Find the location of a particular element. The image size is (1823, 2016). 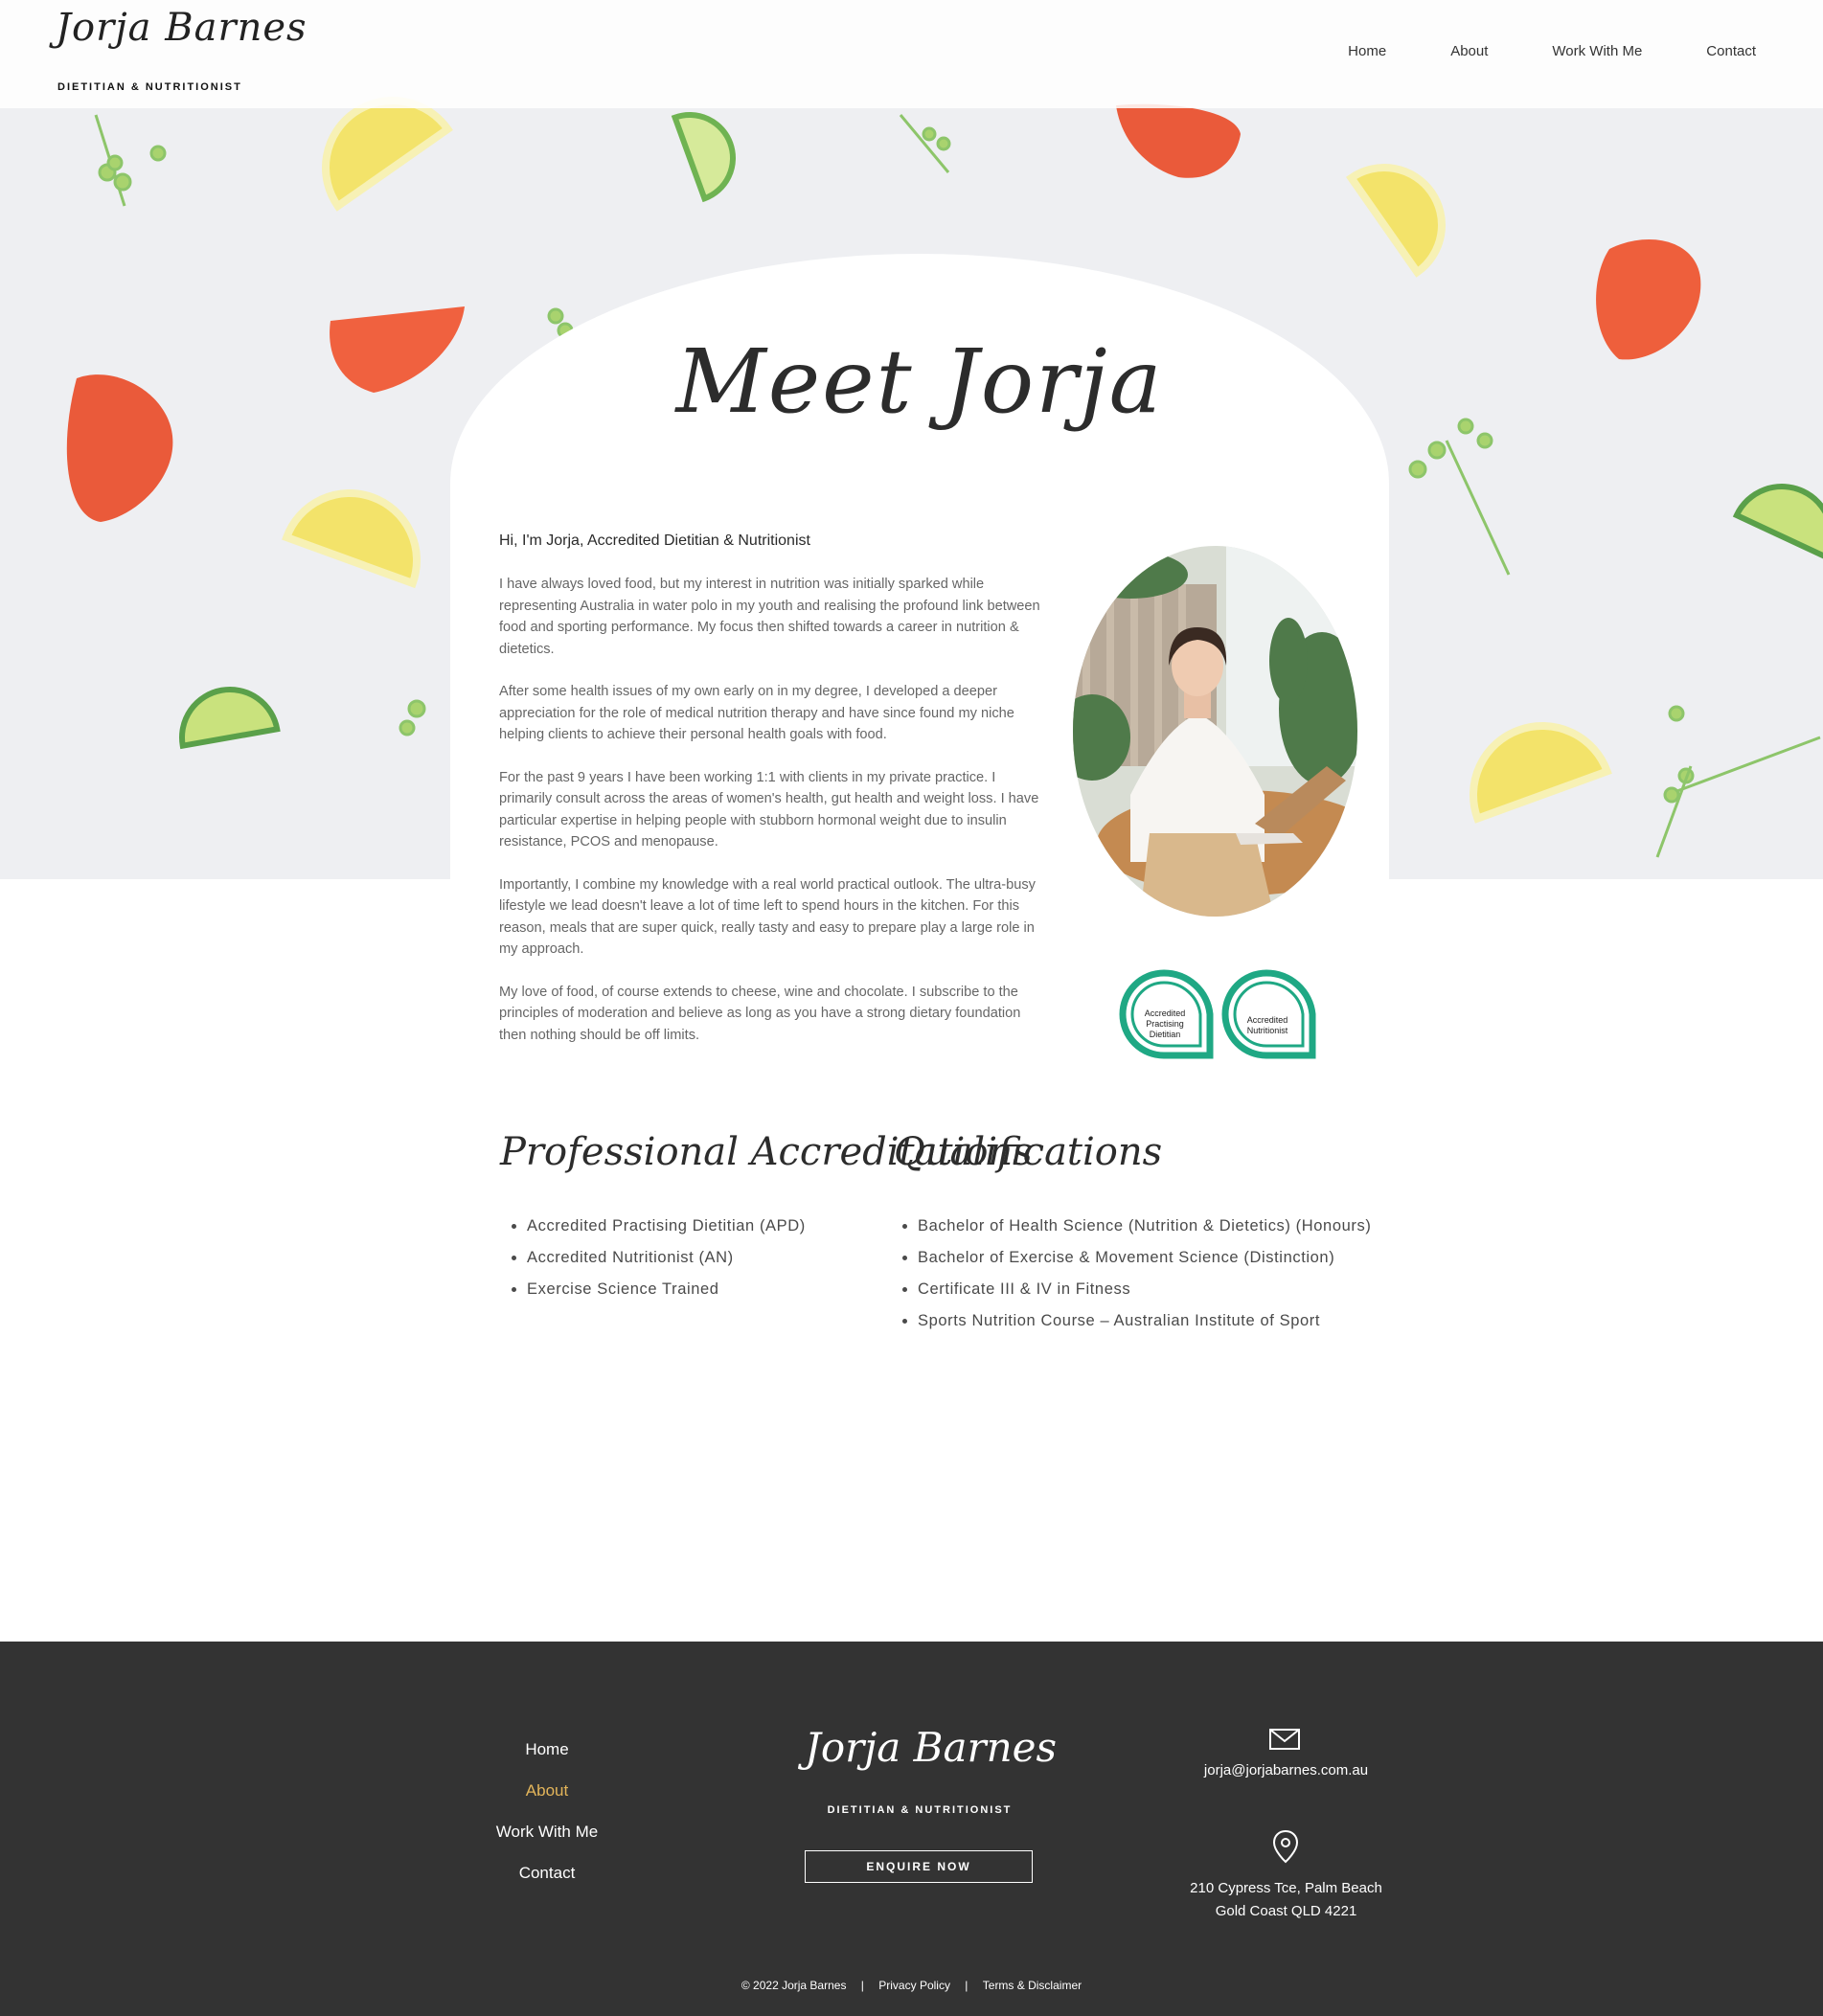

mail-icon is located at coordinates (1285, 1739).